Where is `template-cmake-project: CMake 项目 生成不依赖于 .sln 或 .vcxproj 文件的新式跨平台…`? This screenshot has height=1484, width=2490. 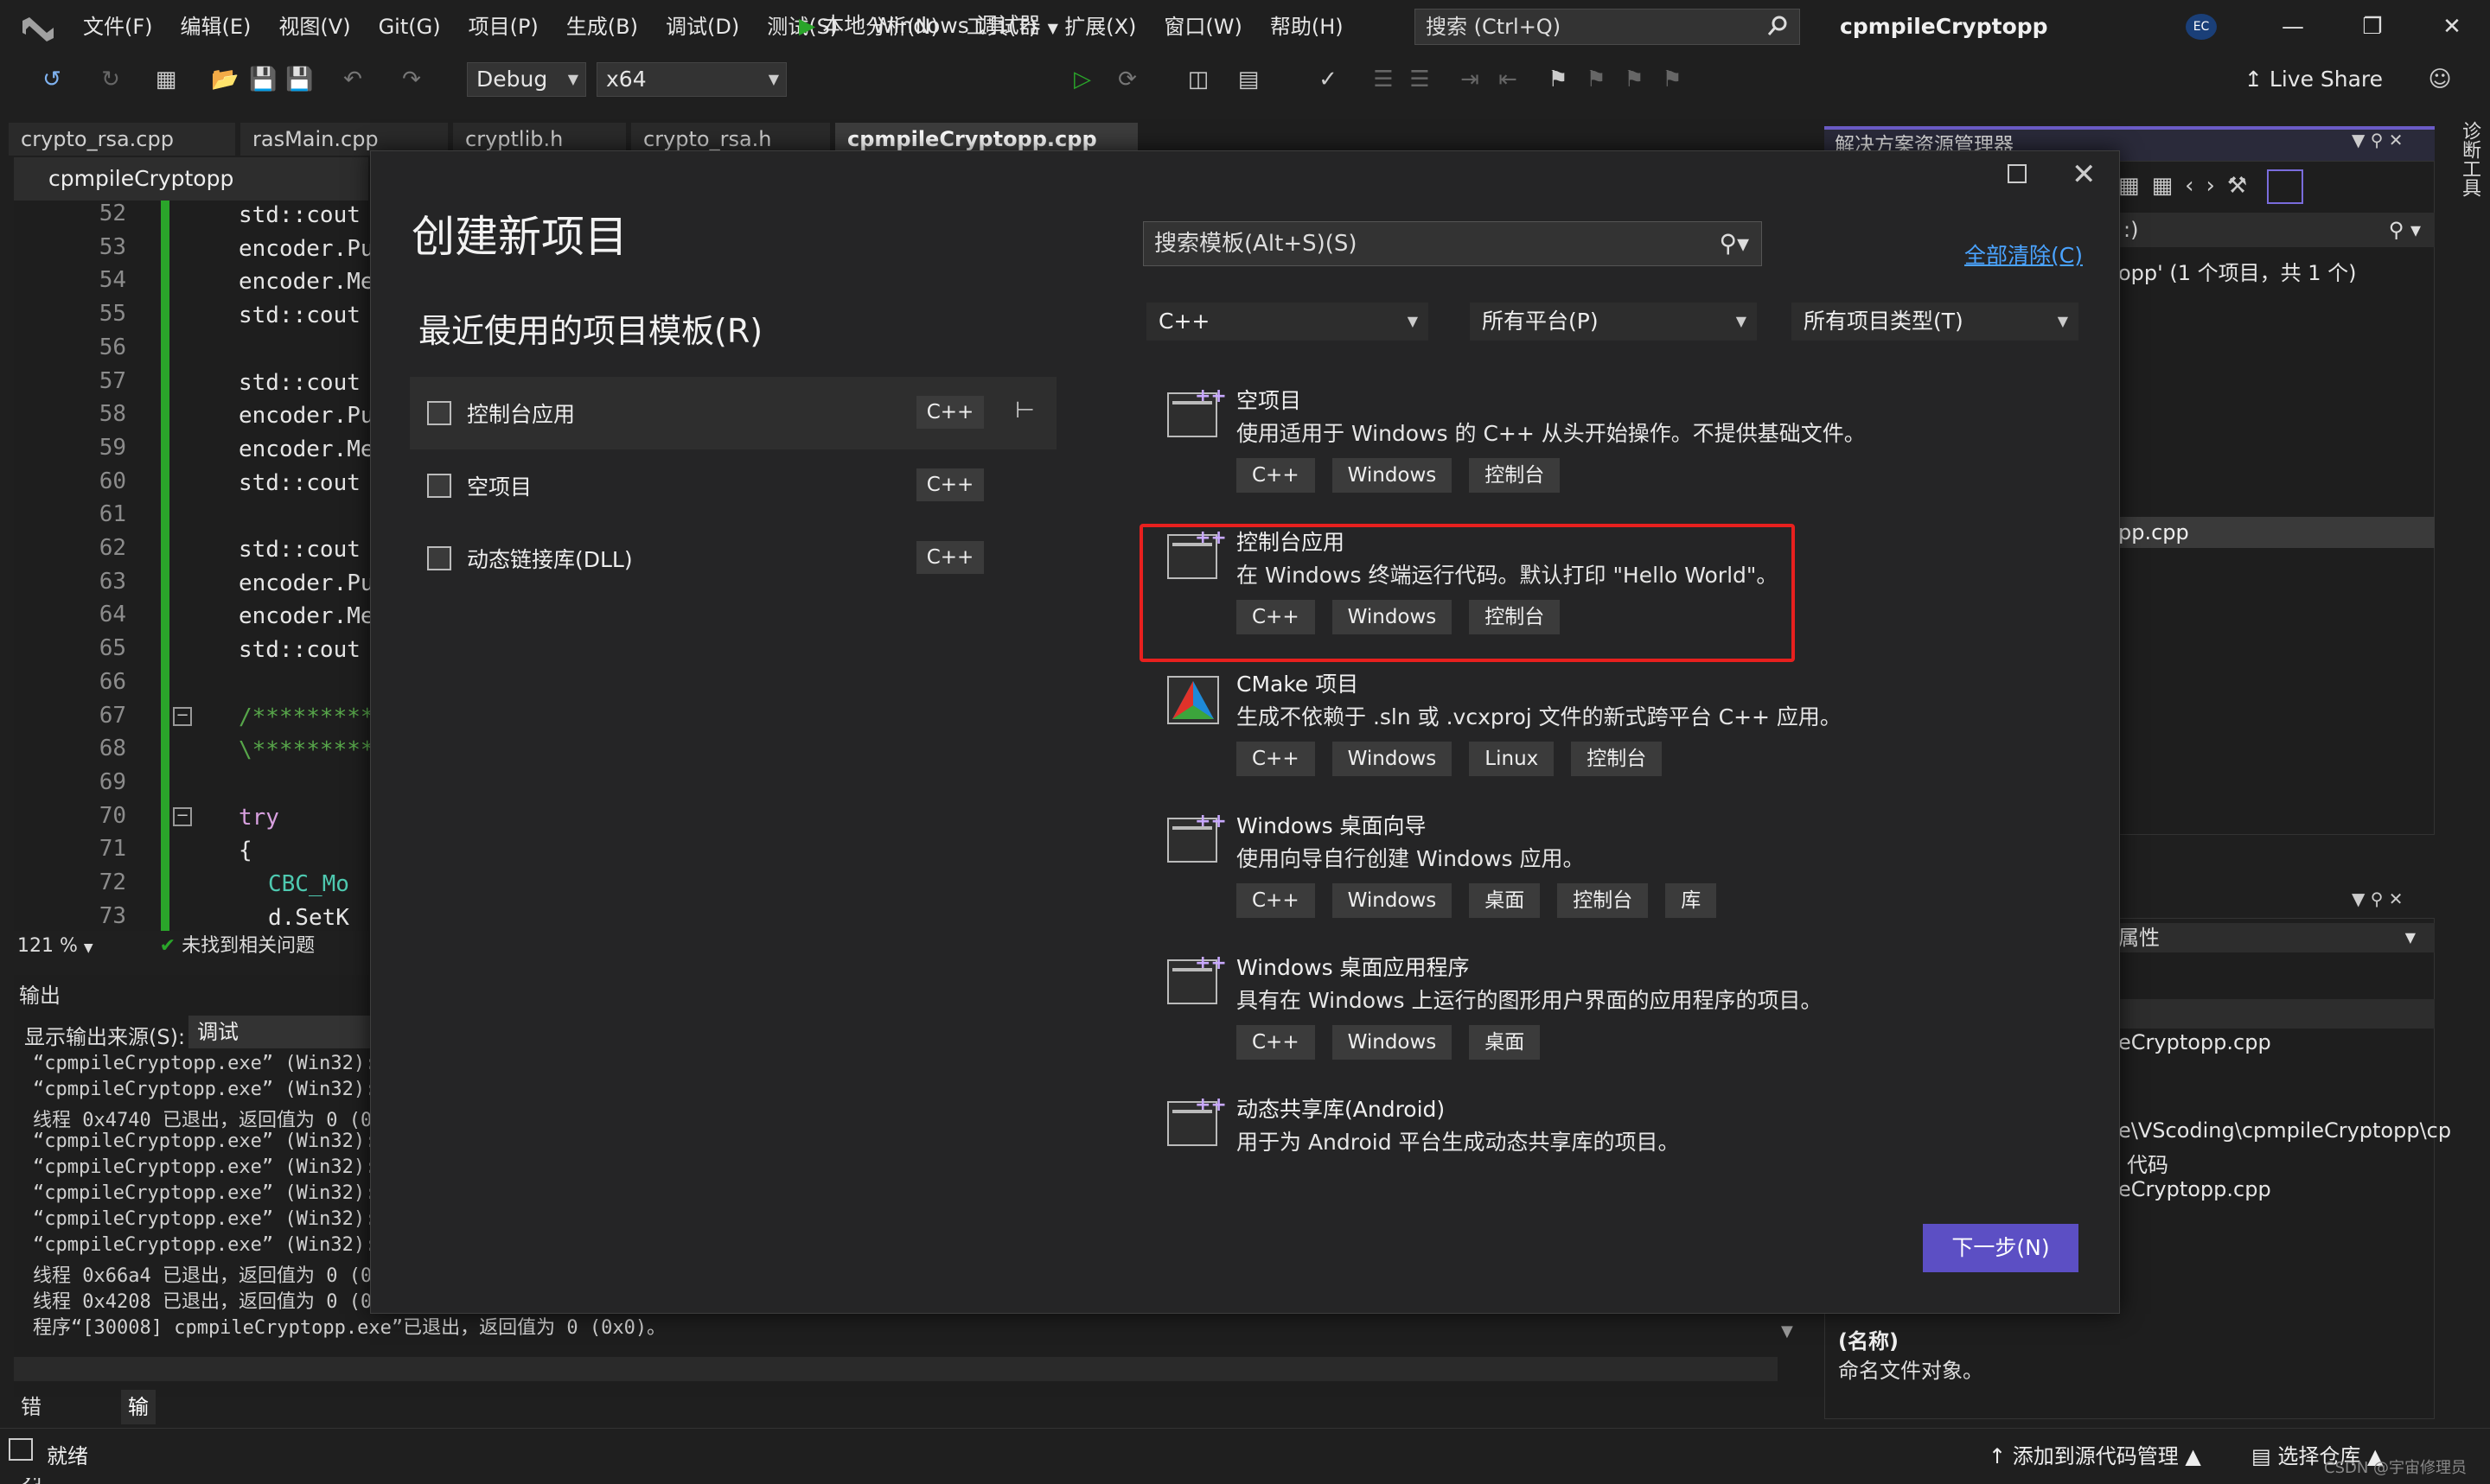
template-cmake-project: CMake 项目 生成不依赖于 .sln 或 .vcxproj 文件的新式跨平台… is located at coordinates (1504, 732).